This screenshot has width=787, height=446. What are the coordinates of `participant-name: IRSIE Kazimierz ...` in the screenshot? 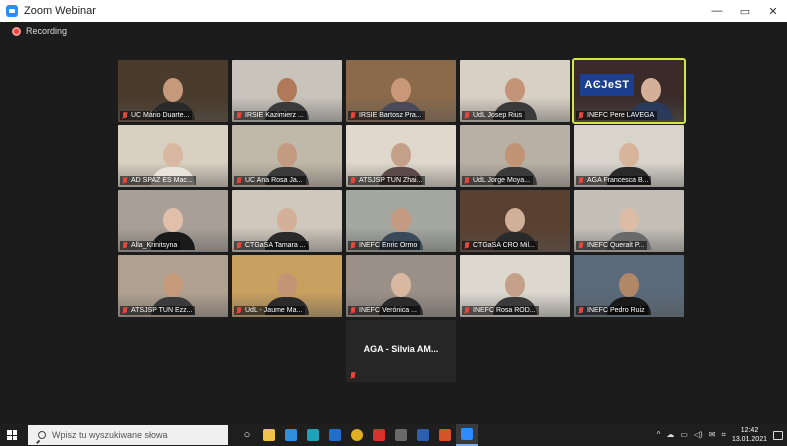 It's located at (274, 115).